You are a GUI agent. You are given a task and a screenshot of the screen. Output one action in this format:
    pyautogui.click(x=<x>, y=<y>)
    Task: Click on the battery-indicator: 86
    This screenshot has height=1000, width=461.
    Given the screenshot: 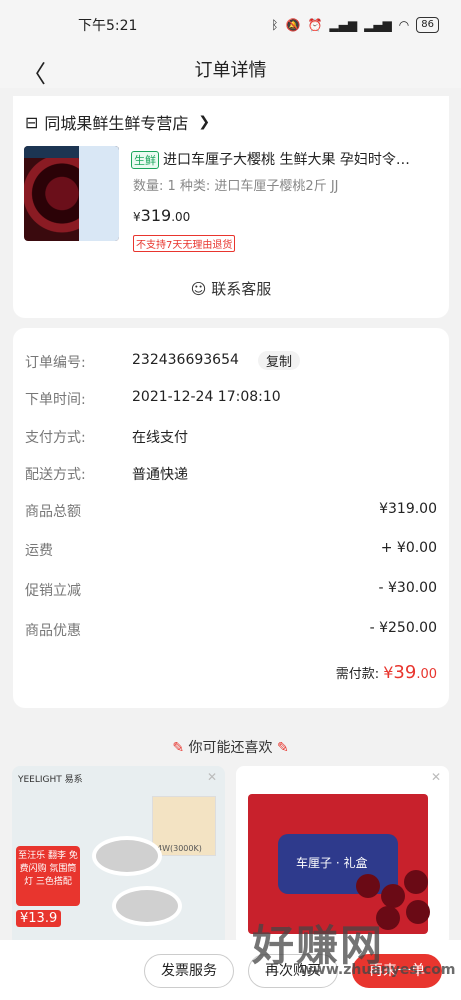 What is the action you would take?
    pyautogui.click(x=427, y=25)
    